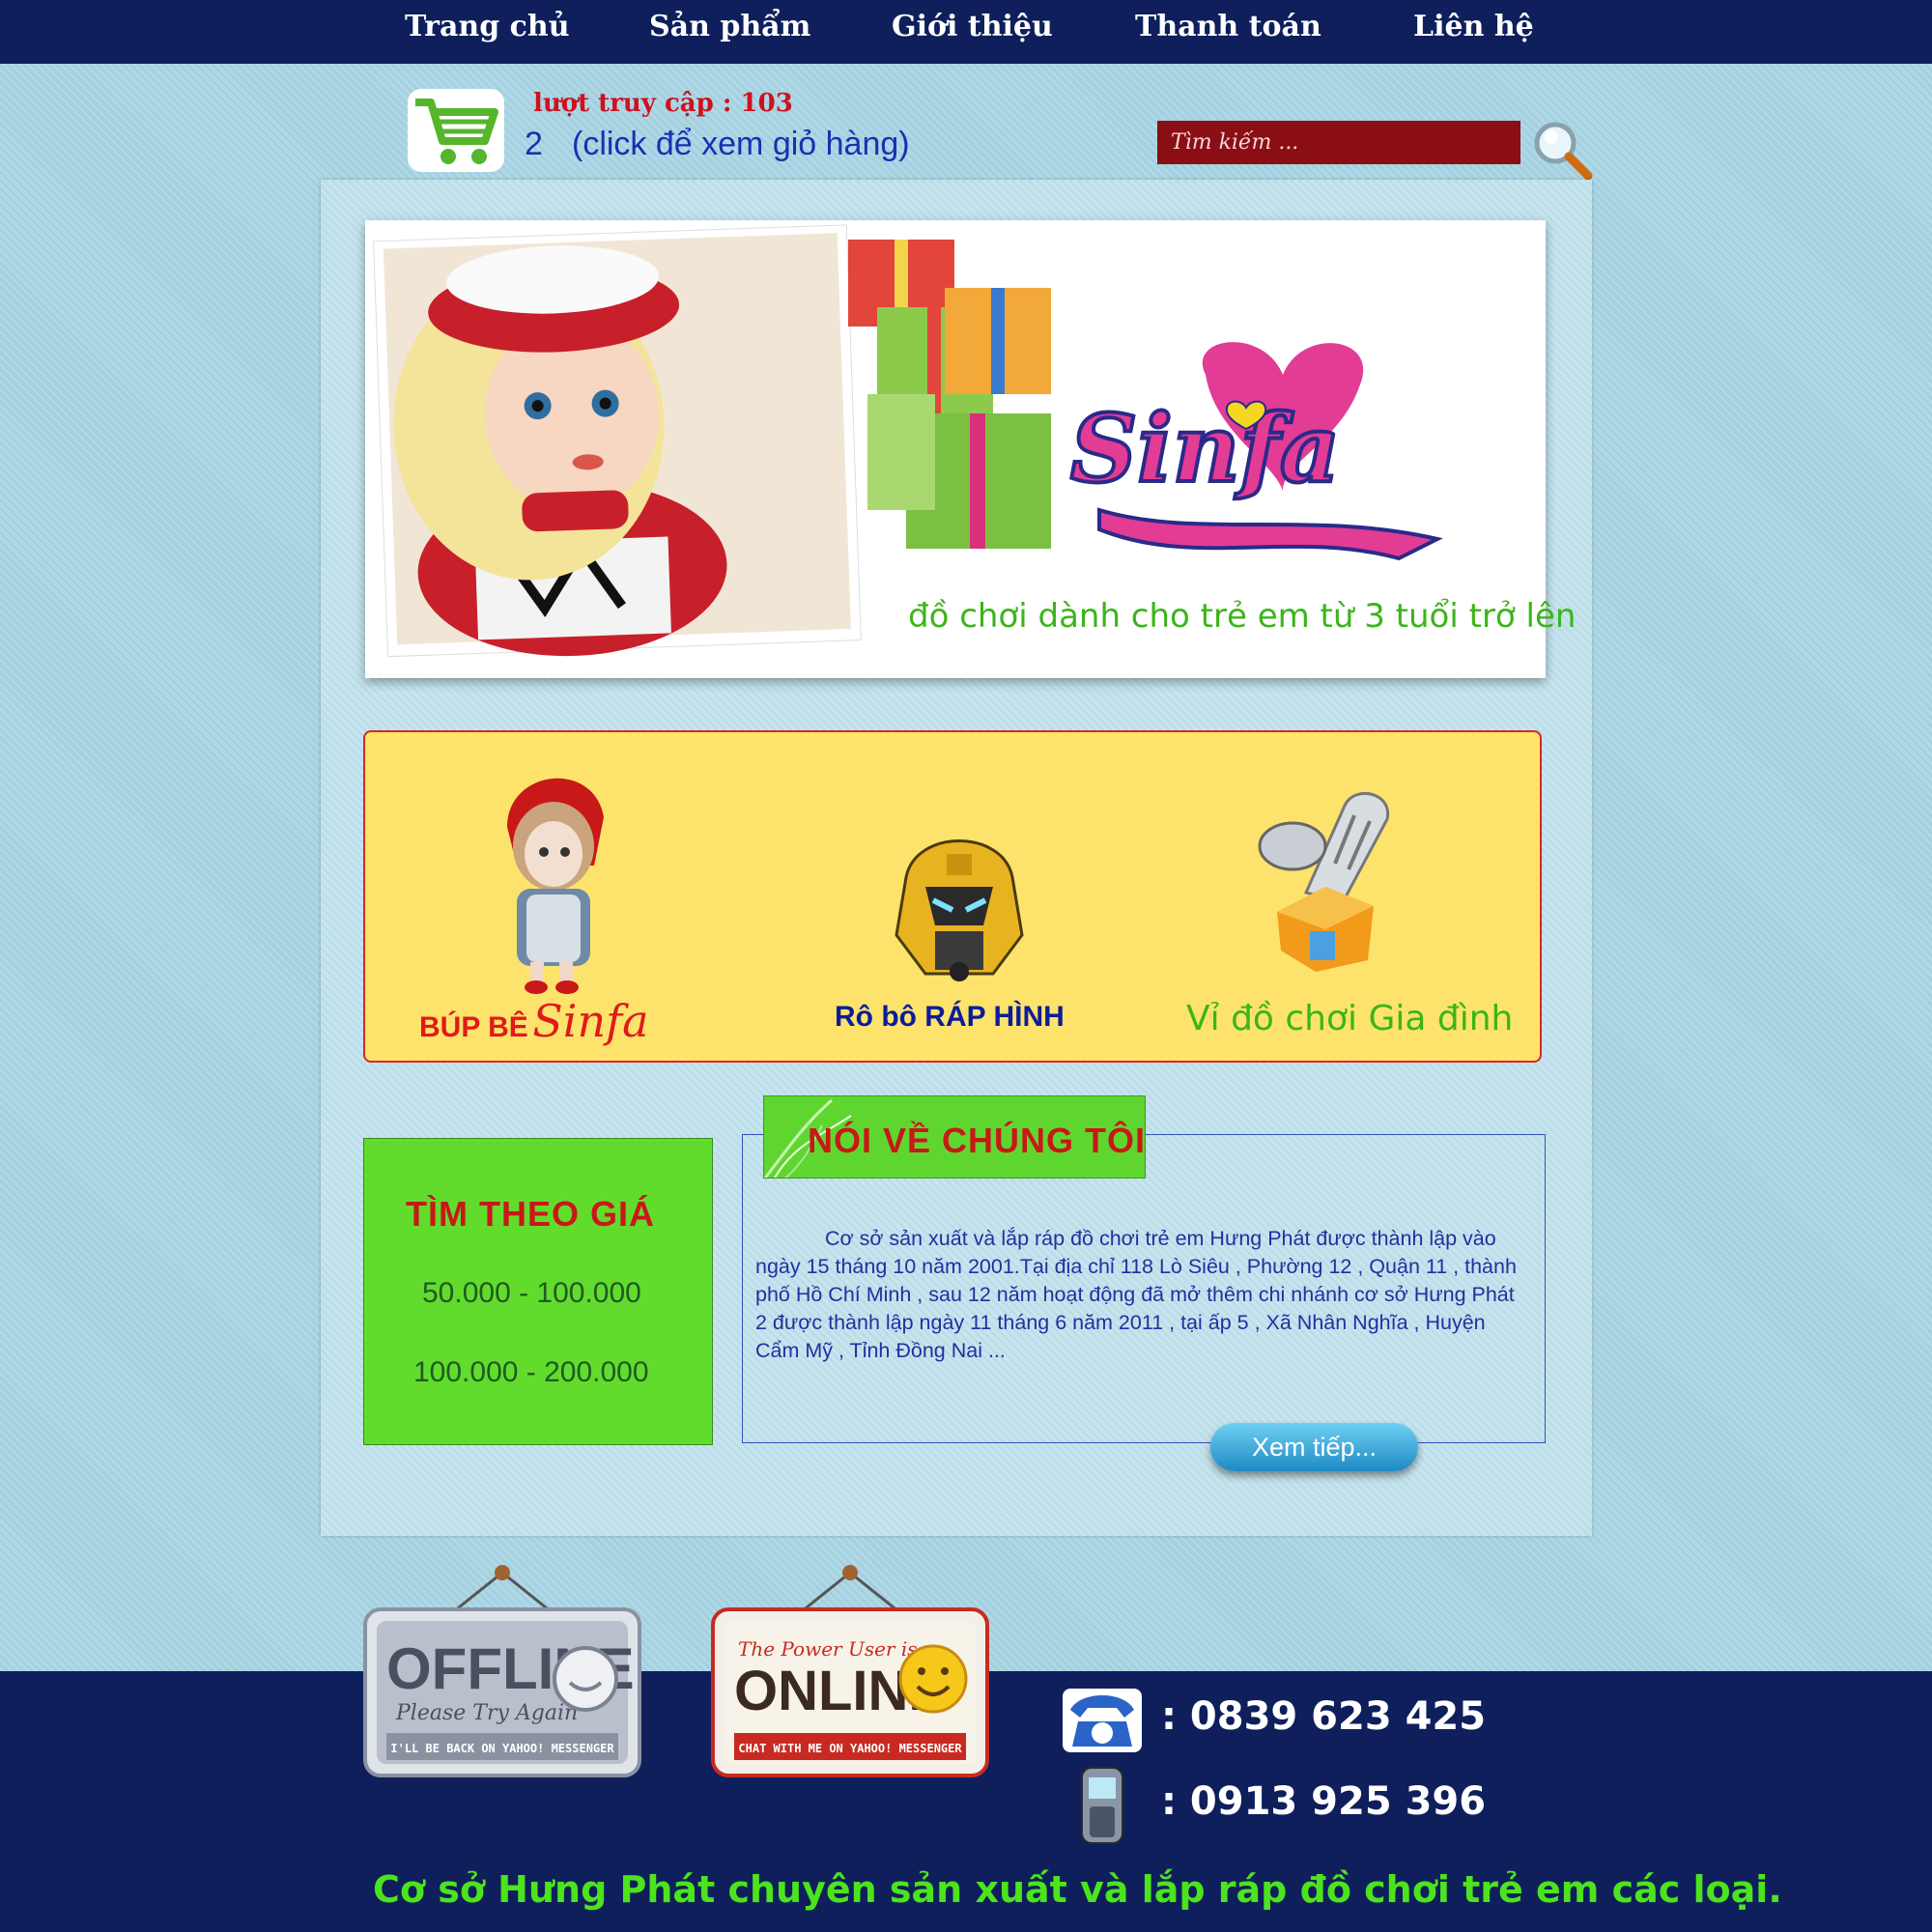 Image resolution: width=1932 pixels, height=1932 pixels. I want to click on view-cart-link: (click để xem giỏ hàng), so click(741, 144).